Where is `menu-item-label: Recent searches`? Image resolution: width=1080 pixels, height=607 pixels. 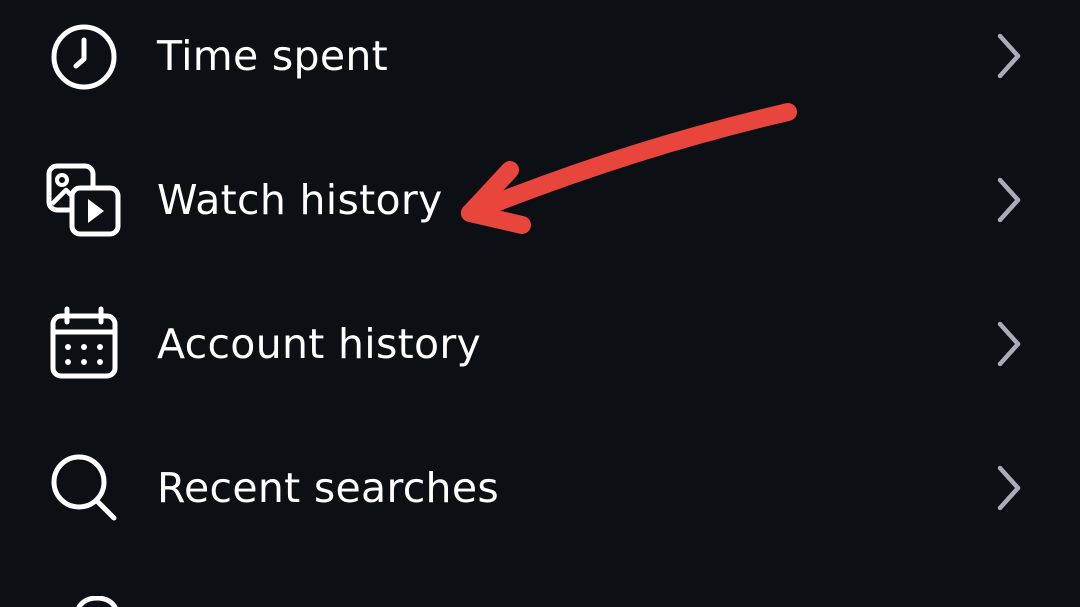
menu-item-label: Recent searches is located at coordinates (328, 488).